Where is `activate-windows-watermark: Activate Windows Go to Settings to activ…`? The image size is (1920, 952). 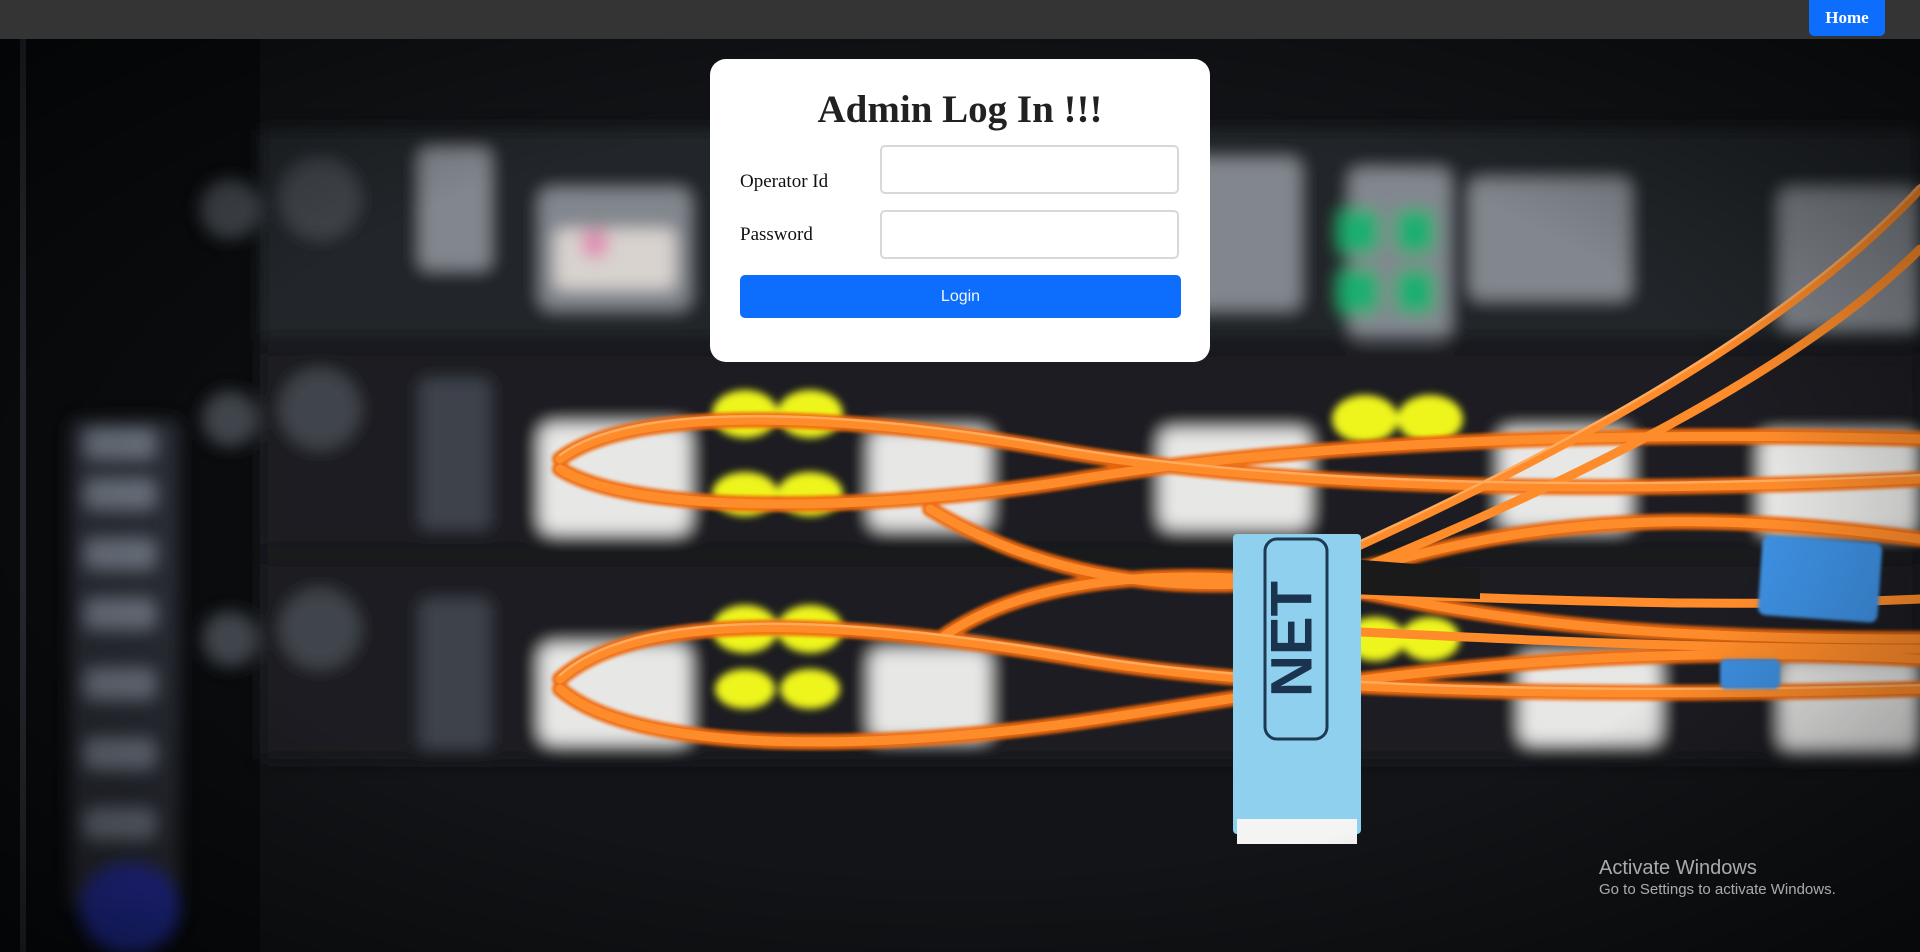
activate-windows-watermark: Activate Windows Go to Settings to activ… is located at coordinates (1717, 878).